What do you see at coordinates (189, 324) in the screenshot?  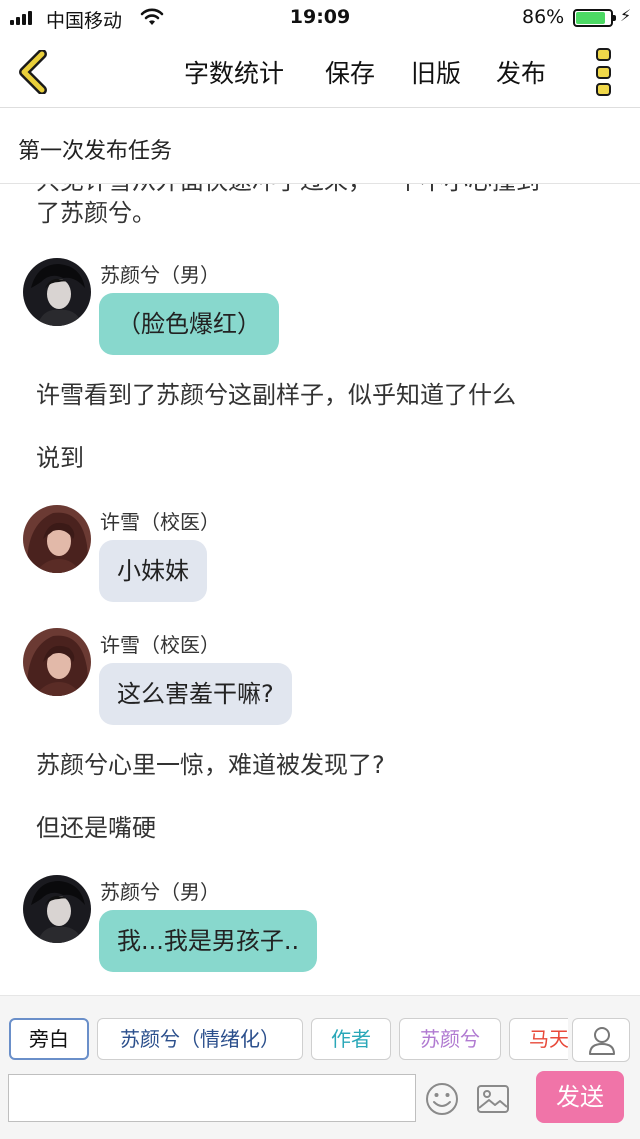 I see `dialogue-bubble: （脸色爆红）` at bounding box center [189, 324].